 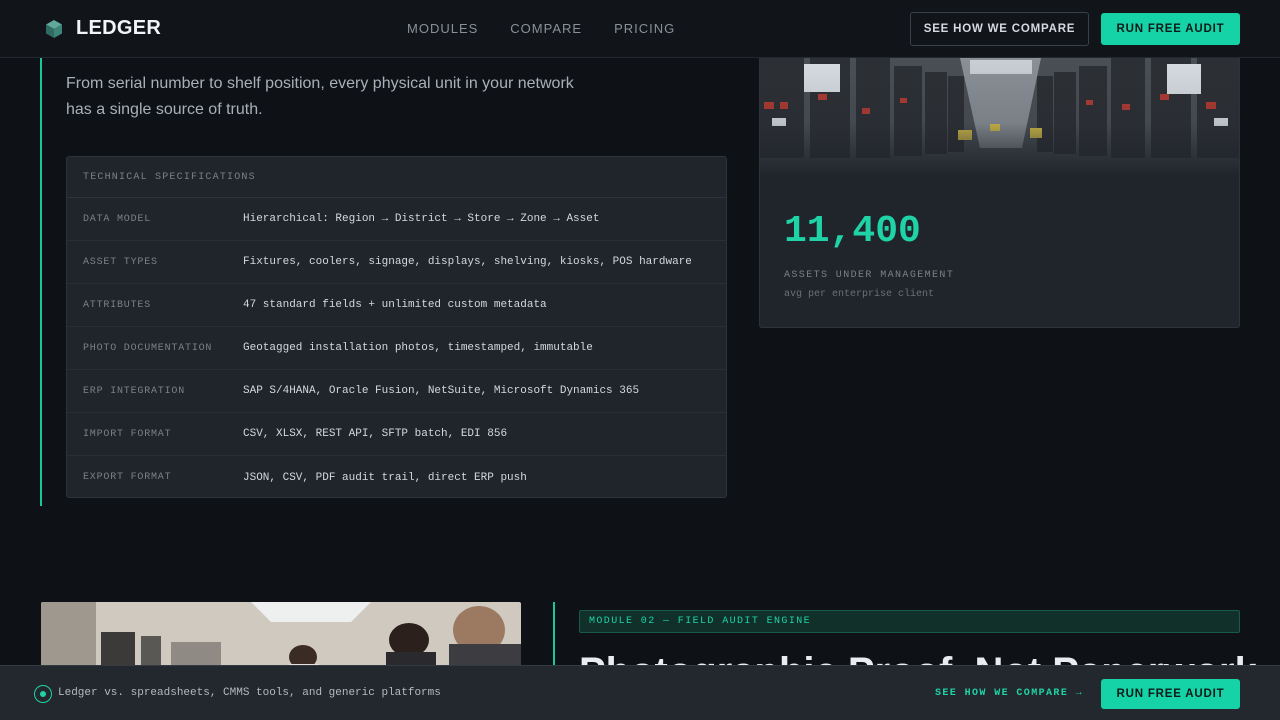 What do you see at coordinates (117, 305) in the screenshot?
I see `spec-key: ATTRIBUTES` at bounding box center [117, 305].